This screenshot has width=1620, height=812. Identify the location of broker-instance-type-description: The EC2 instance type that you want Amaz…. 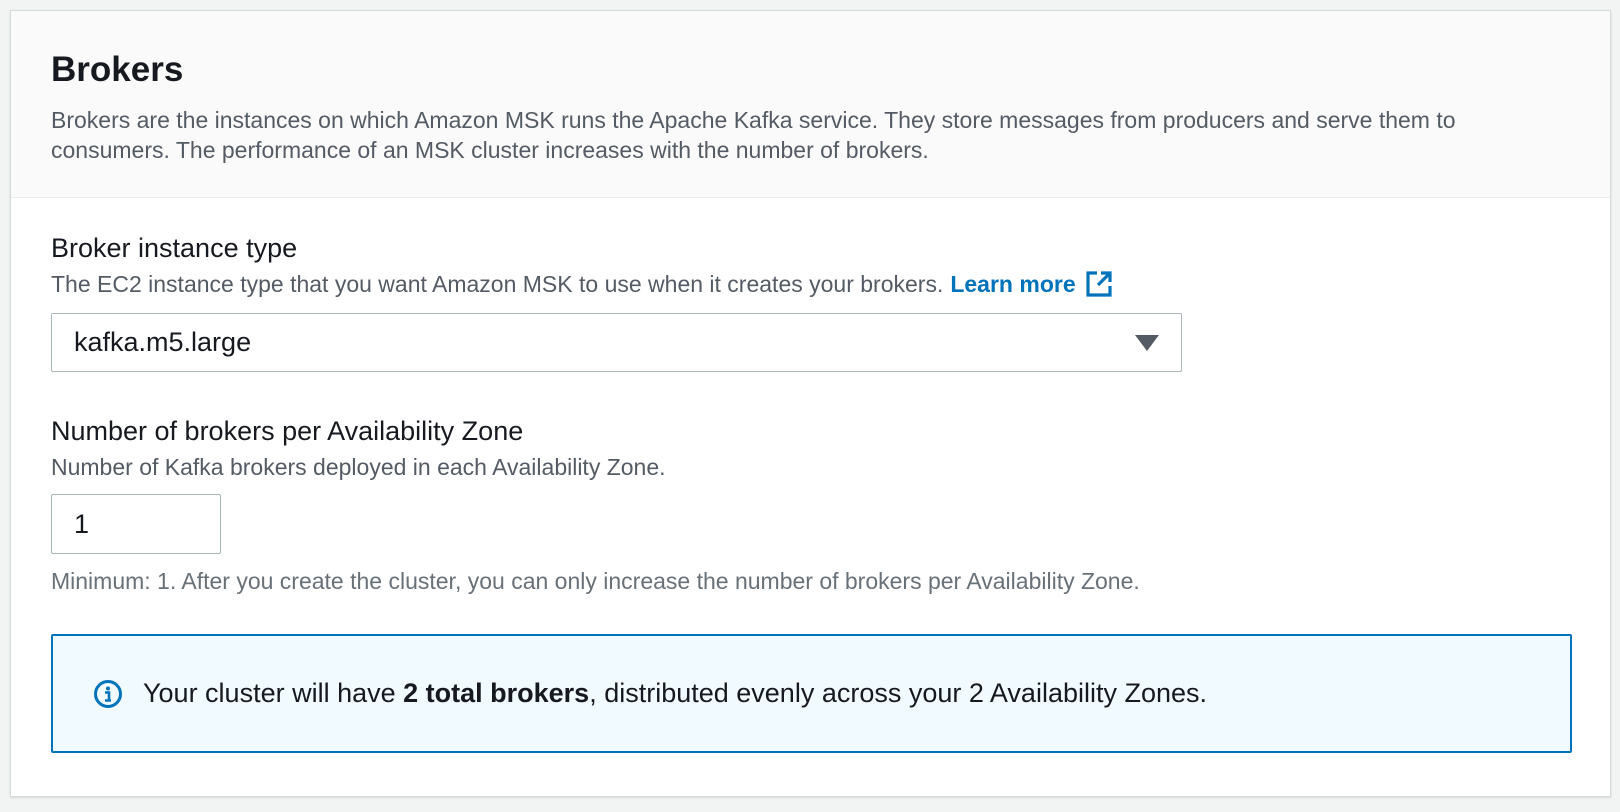
(810, 284).